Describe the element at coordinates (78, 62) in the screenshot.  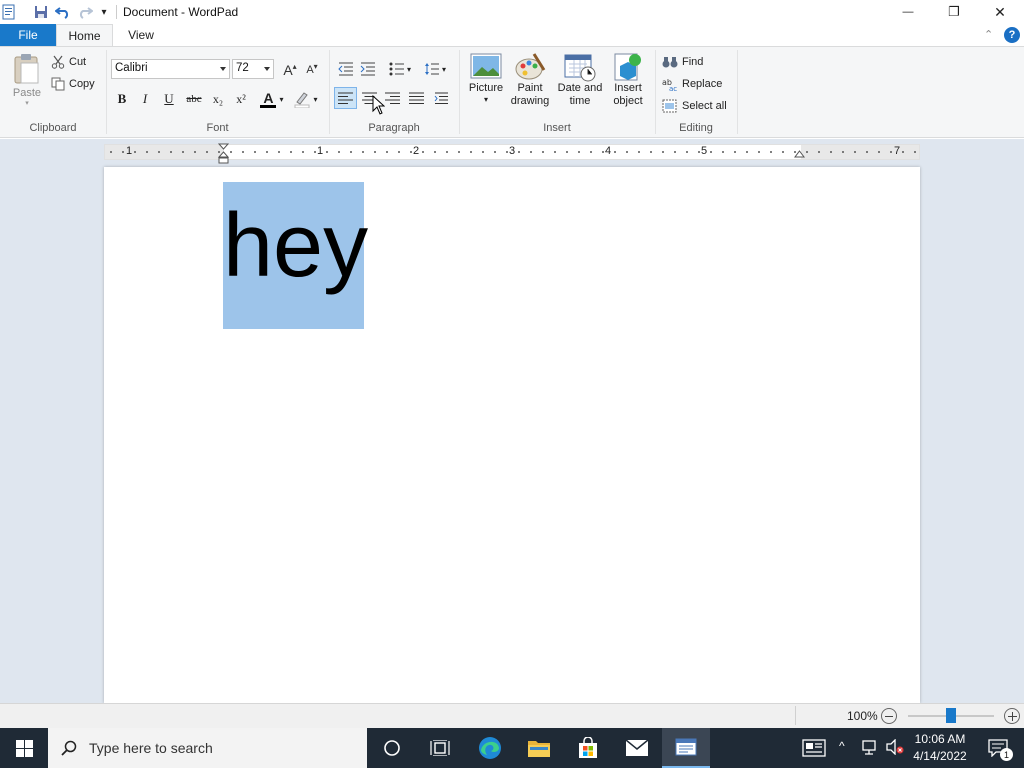
I see `cut-label: Cut` at that location.